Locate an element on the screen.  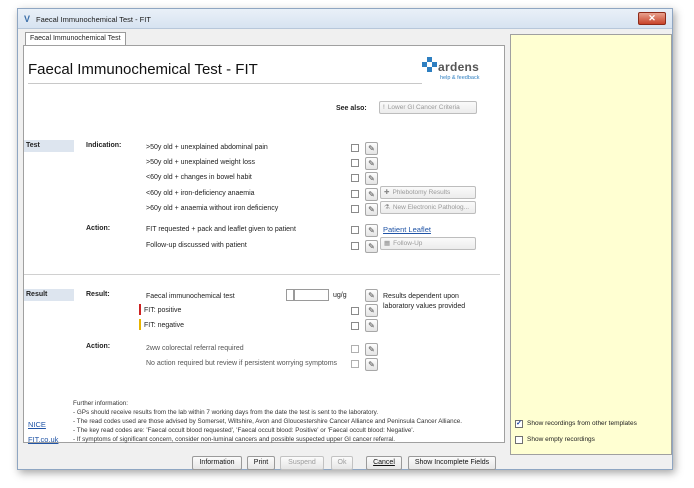
fit-negative-checkbox is located at coordinates (355, 326).